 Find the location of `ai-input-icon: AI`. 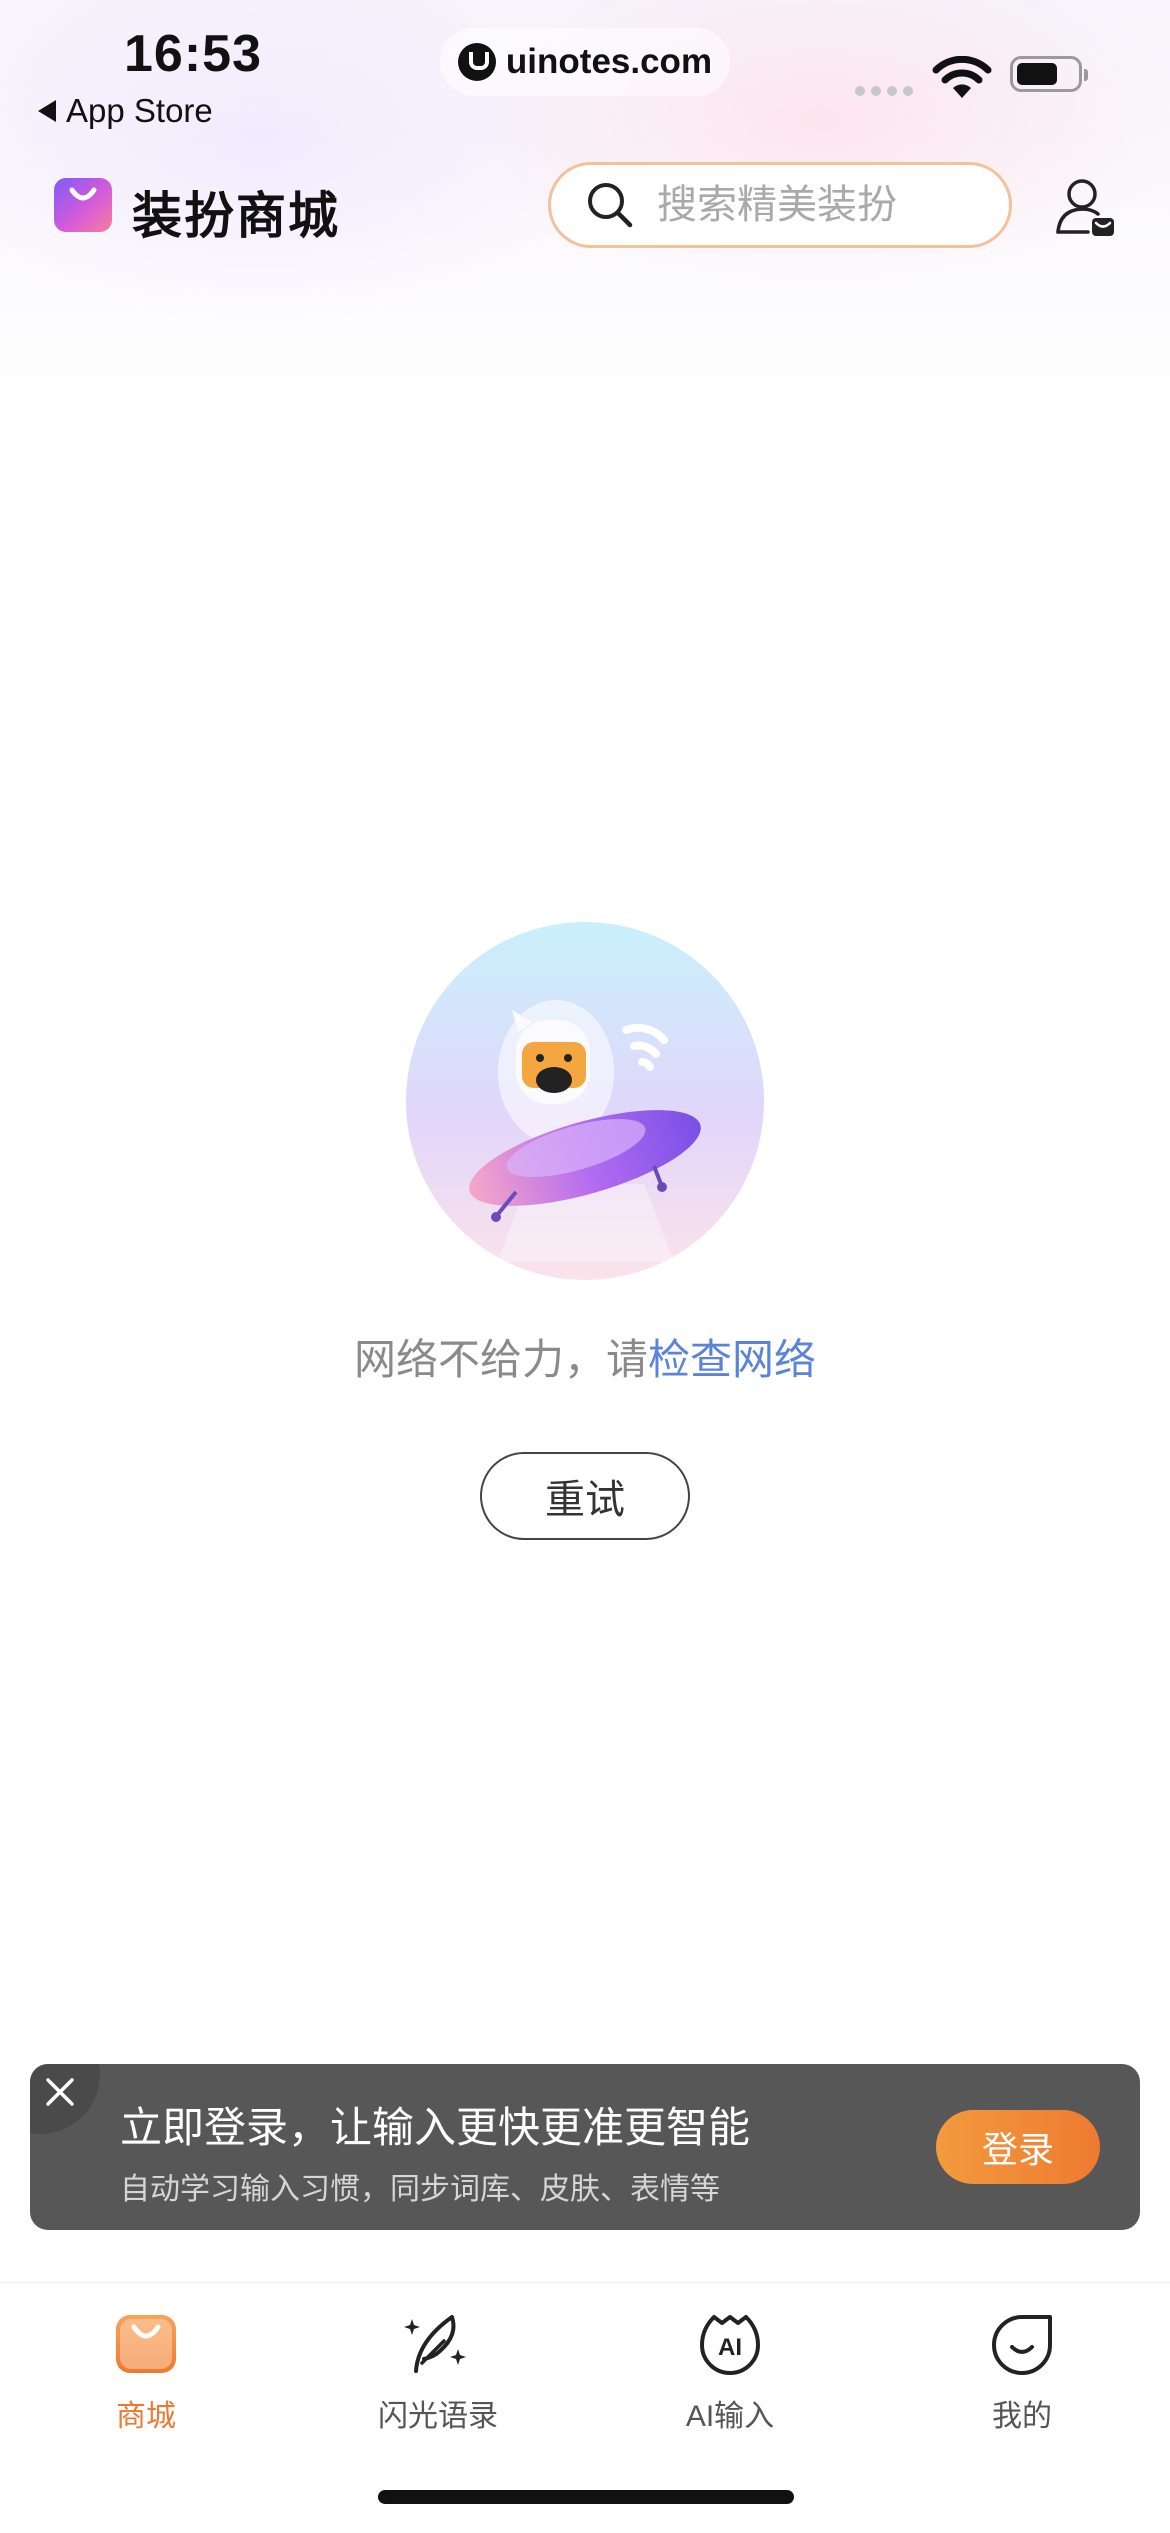

ai-input-icon: AI is located at coordinates (730, 2345).